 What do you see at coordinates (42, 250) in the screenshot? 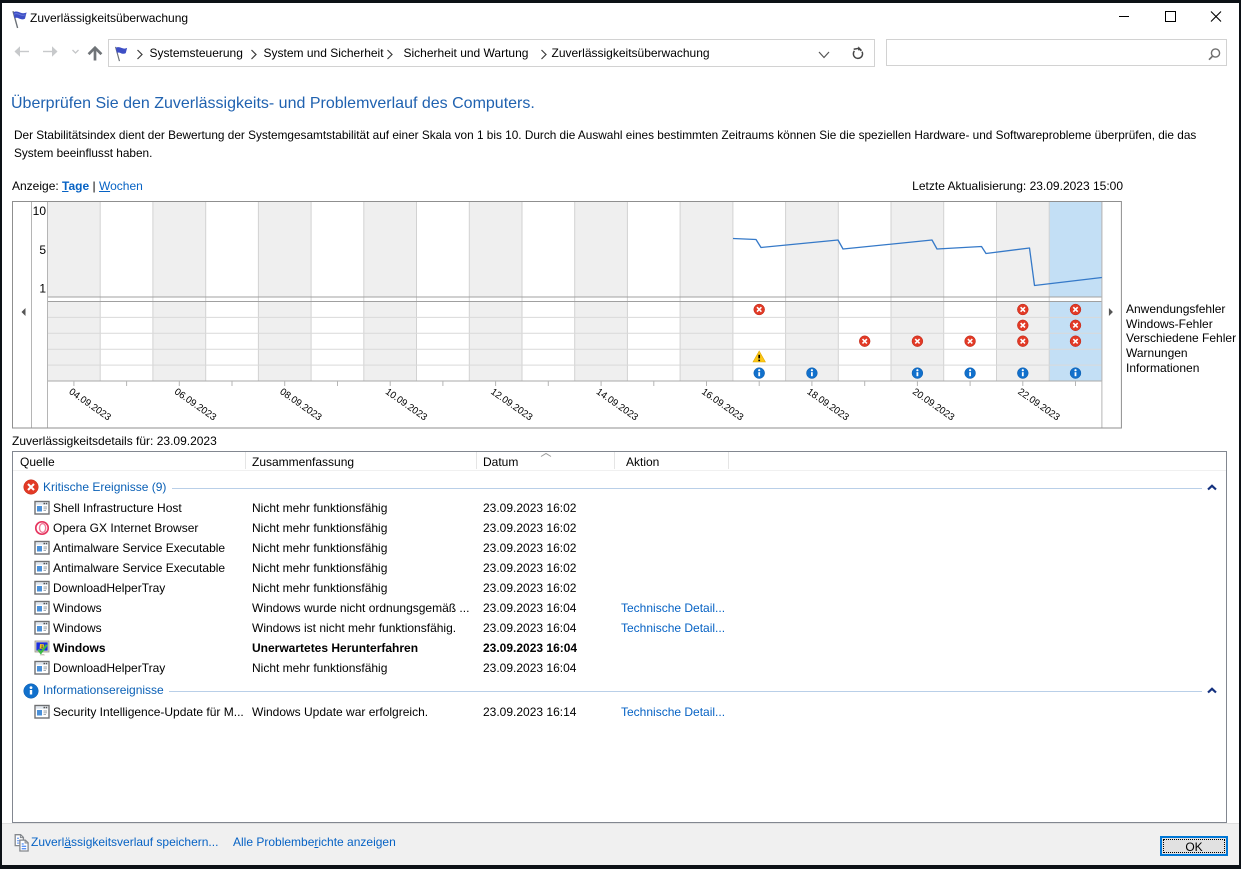
I see `svg-text: 5` at bounding box center [42, 250].